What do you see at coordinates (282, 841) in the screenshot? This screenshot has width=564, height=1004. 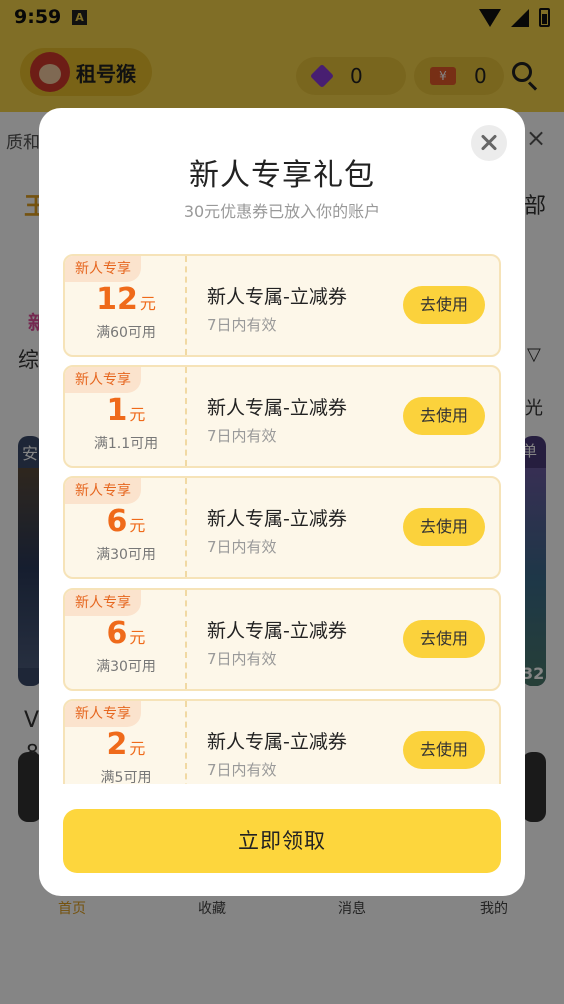 I see `claim-now-button: 立即领取` at bounding box center [282, 841].